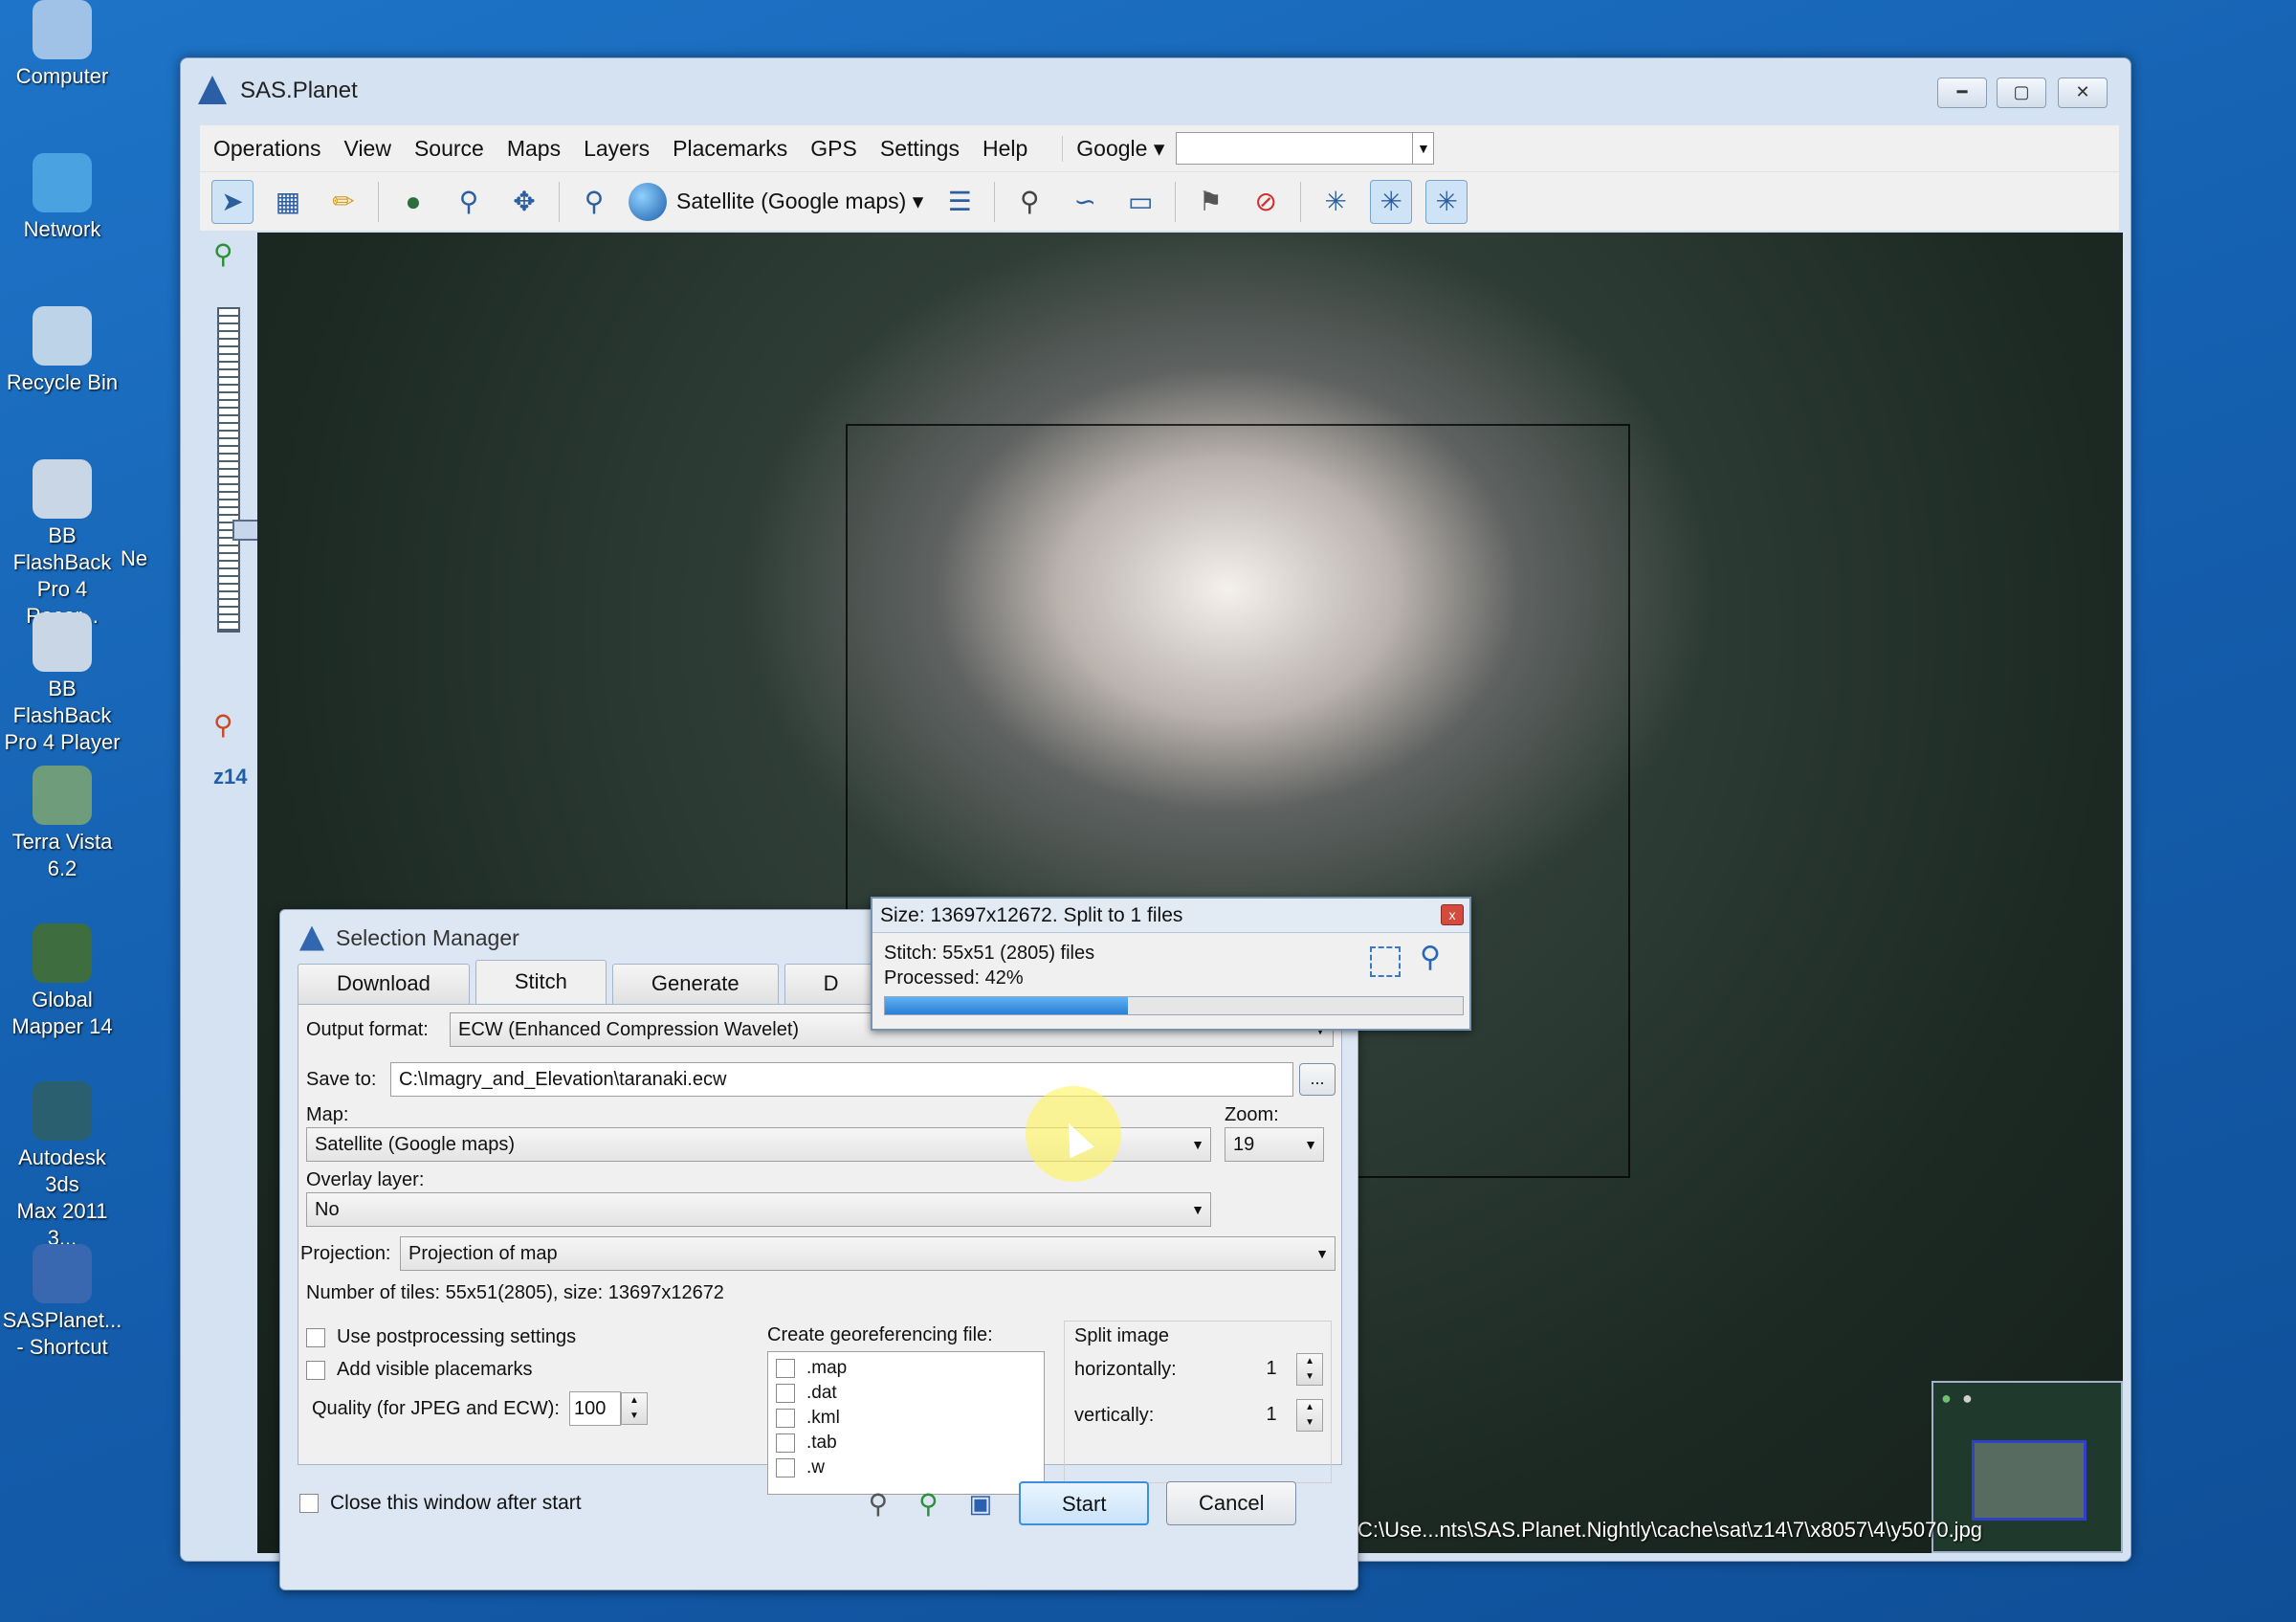 The image size is (2296, 1622). I want to click on desktop-icon: Terra Vista 6.2, so click(62, 824).